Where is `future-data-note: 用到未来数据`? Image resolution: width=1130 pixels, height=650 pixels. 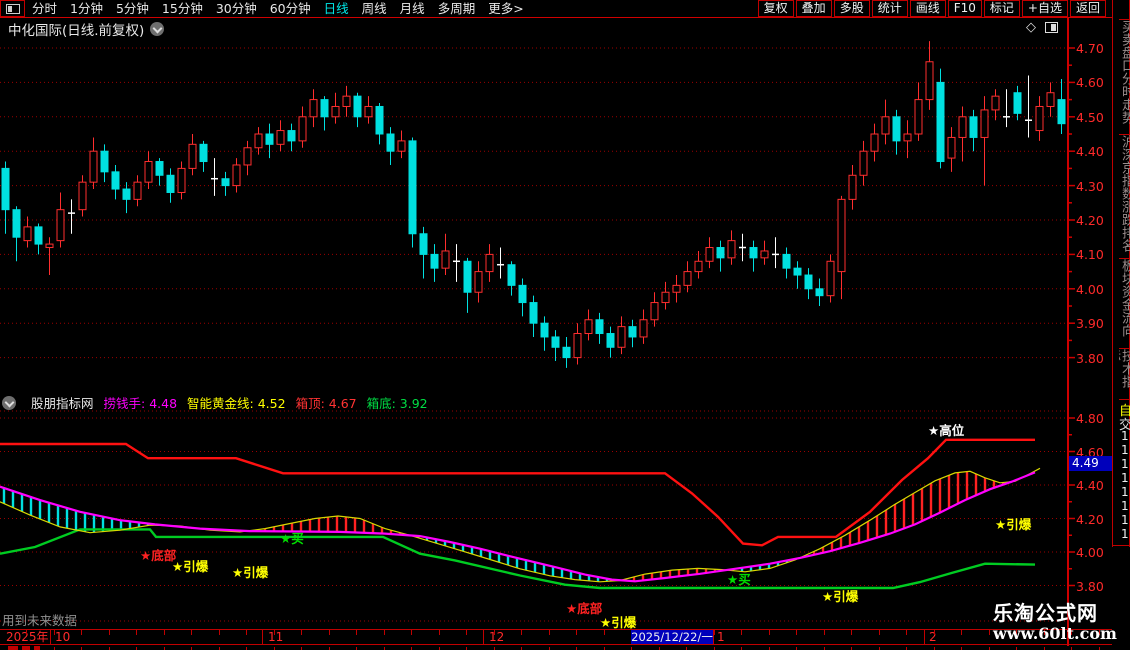
future-data-note: 用到未来数据 is located at coordinates (40, 620).